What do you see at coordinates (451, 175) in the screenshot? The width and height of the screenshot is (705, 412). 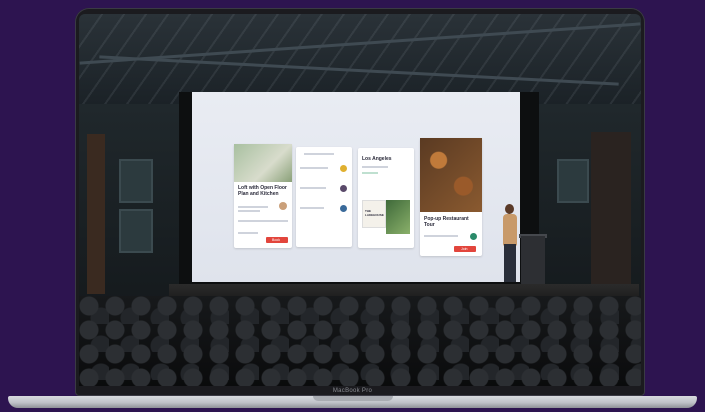 I see `food-image` at bounding box center [451, 175].